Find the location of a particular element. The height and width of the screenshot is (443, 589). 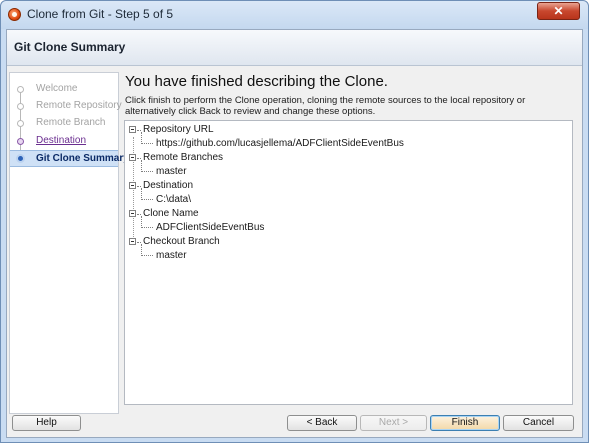

cancel-button: Cancel is located at coordinates (538, 423).